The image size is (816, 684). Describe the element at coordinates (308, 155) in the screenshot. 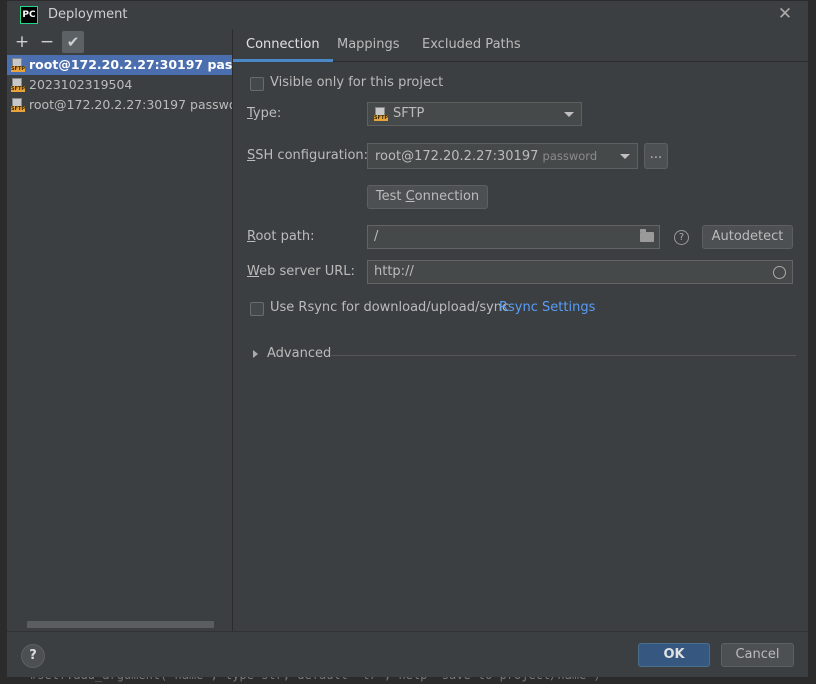

I see `ssh-config-label: SSH configuration:` at that location.